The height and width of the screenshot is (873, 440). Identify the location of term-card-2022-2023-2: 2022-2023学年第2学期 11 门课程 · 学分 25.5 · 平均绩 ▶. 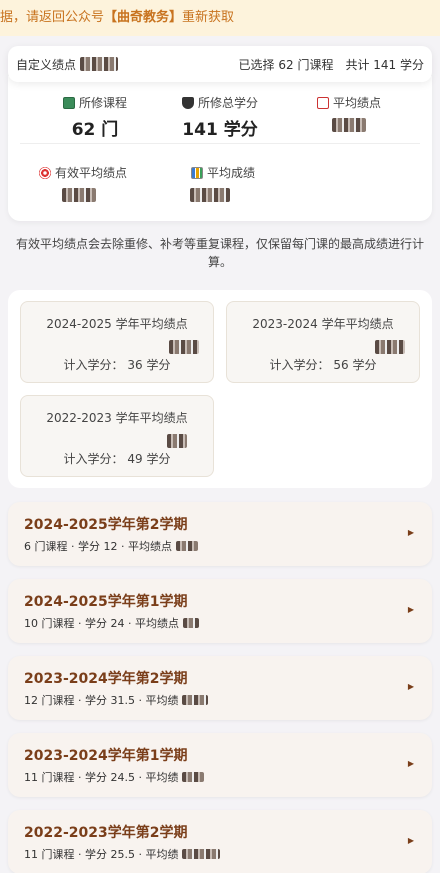
(220, 841).